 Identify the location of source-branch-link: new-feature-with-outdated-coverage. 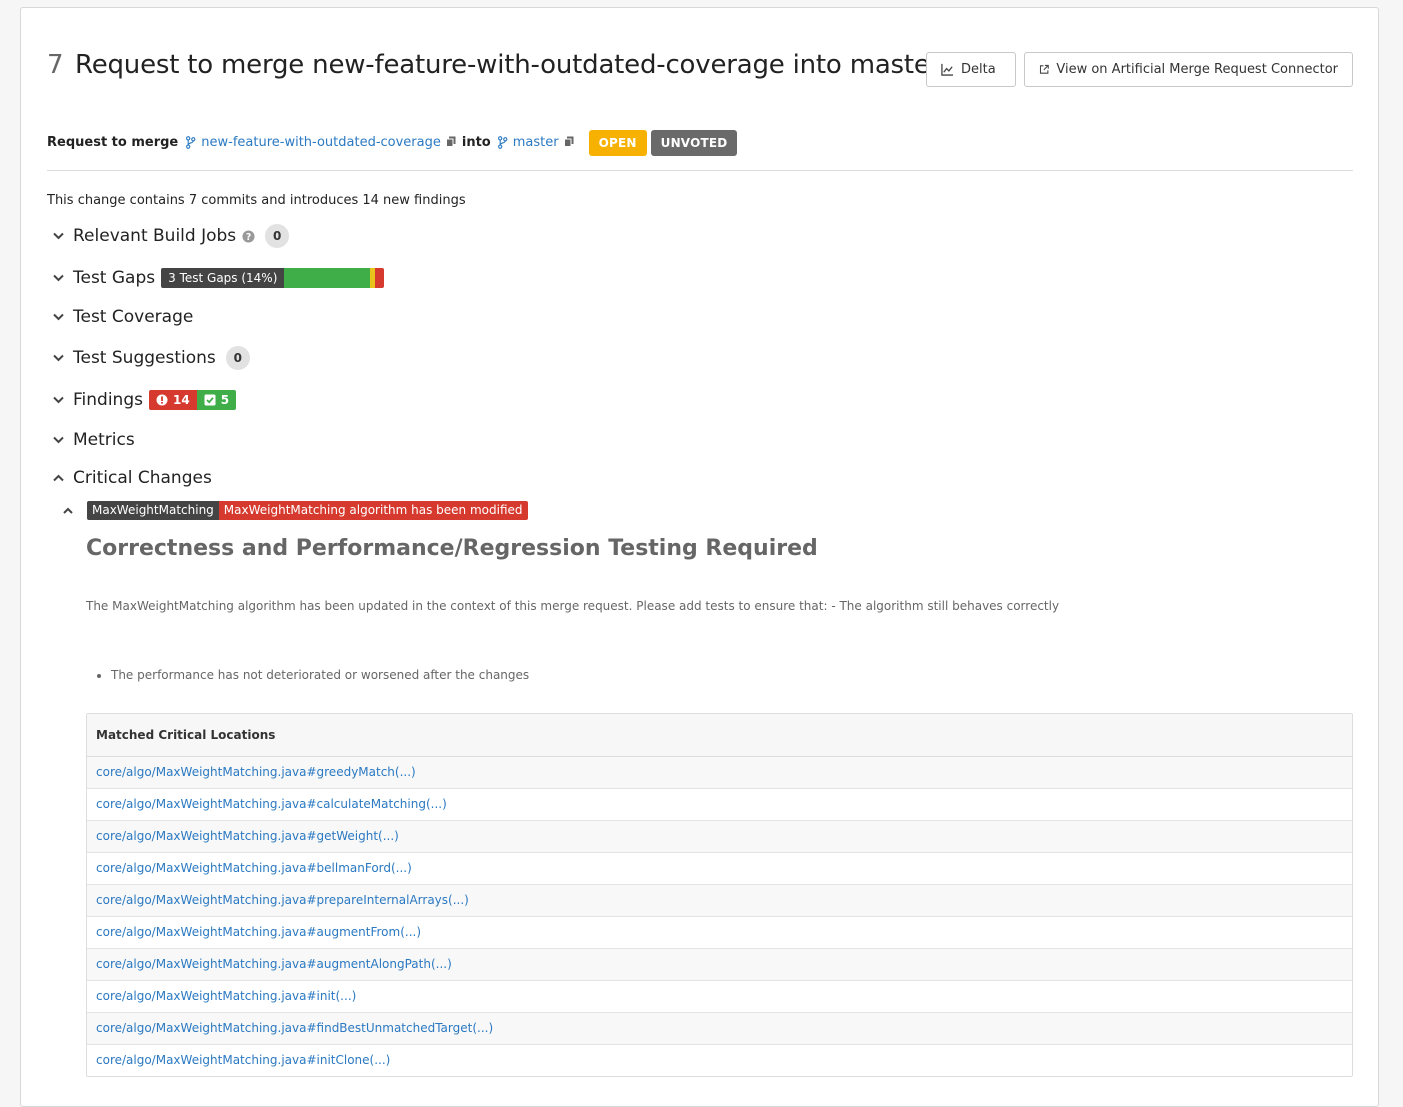
(313, 142).